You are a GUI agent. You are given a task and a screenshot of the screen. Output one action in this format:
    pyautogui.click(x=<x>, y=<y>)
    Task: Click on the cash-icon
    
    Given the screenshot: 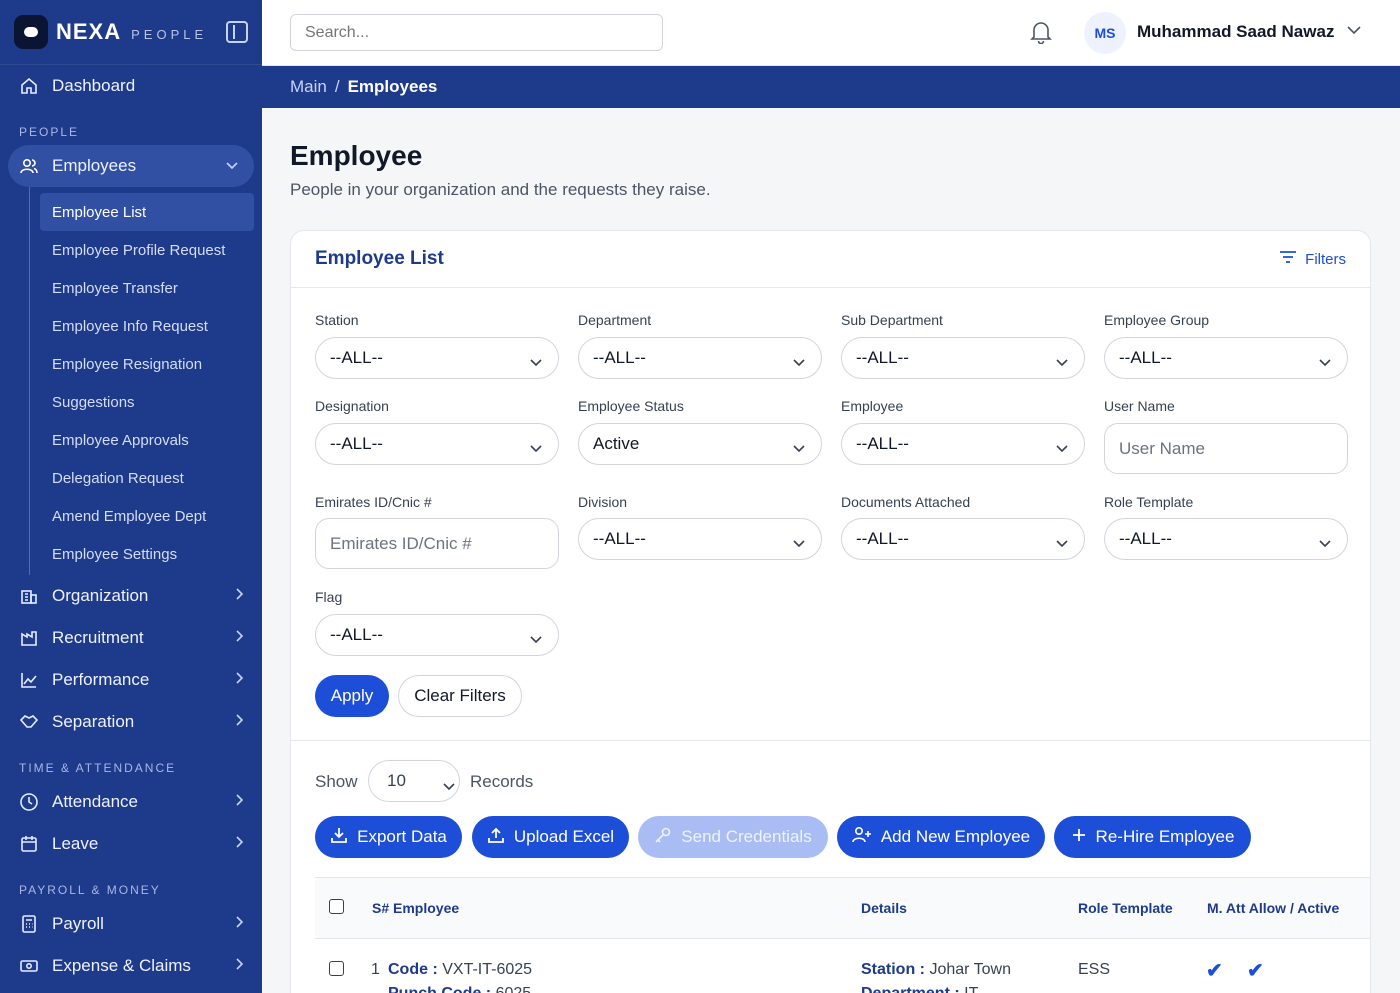 What is the action you would take?
    pyautogui.click(x=29, y=966)
    